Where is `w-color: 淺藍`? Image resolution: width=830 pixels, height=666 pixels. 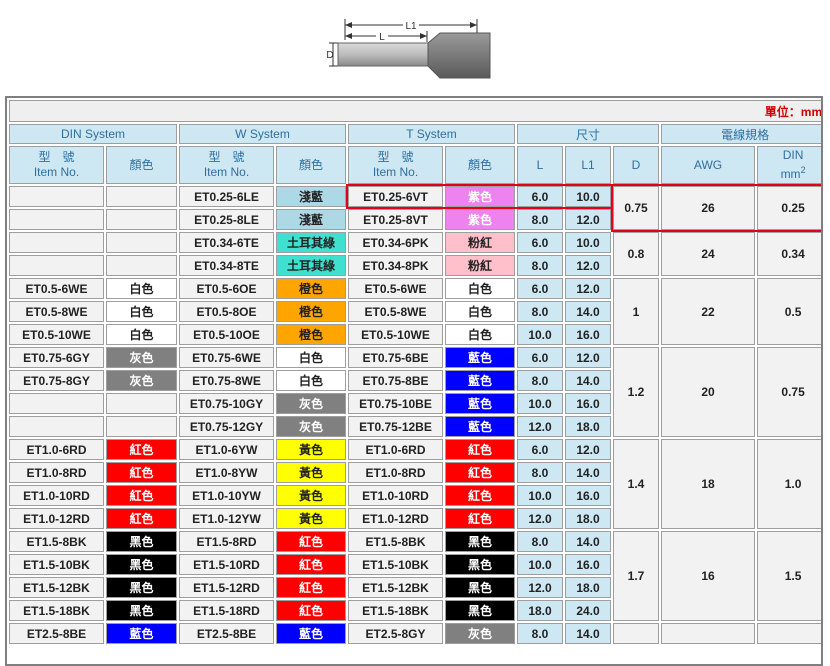 w-color: 淺藍 is located at coordinates (311, 196).